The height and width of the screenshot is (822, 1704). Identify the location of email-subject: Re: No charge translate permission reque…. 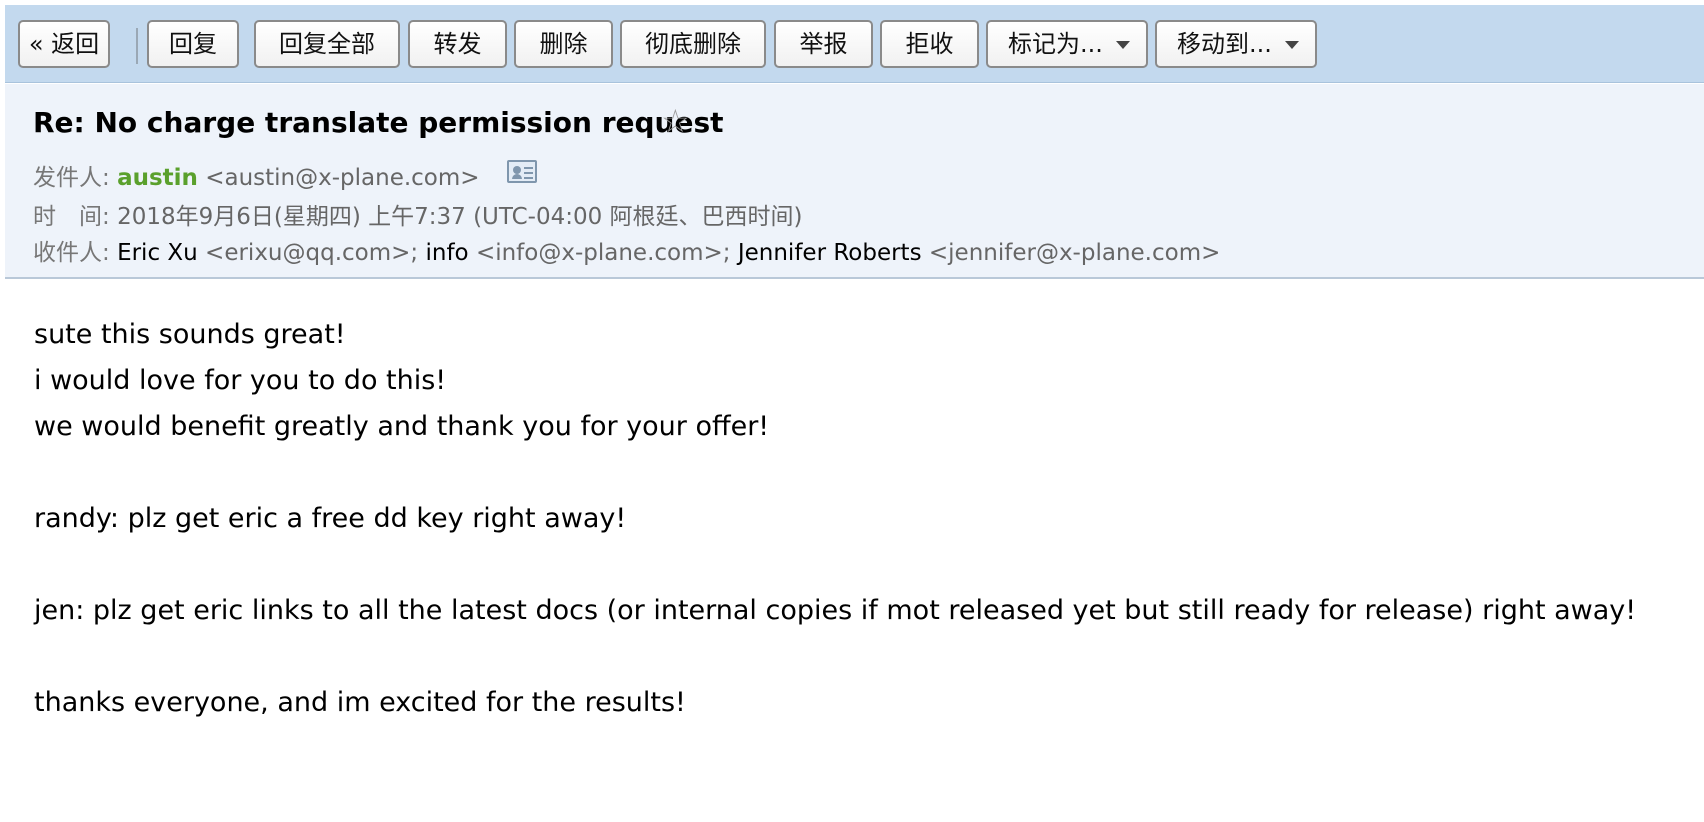
(378, 122).